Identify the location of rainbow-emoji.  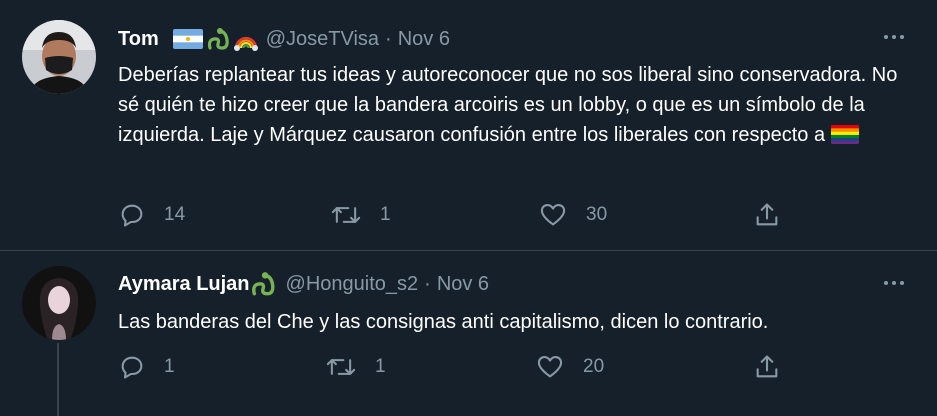
(246, 39).